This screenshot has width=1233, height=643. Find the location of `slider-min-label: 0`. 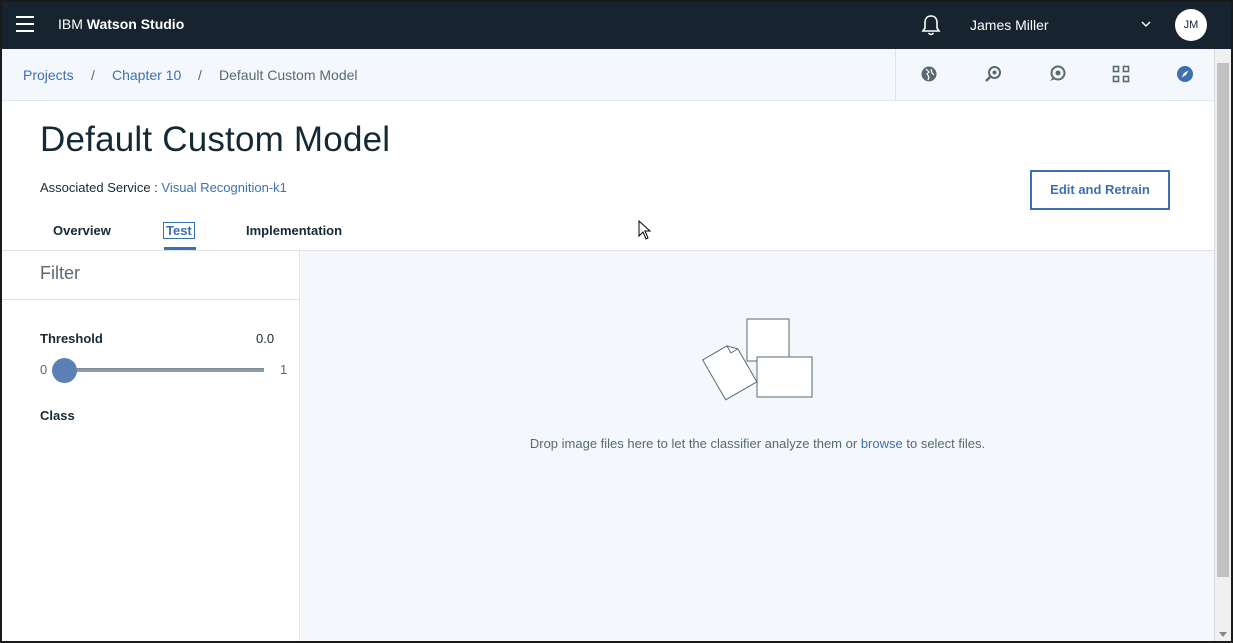

slider-min-label: 0 is located at coordinates (44, 369).